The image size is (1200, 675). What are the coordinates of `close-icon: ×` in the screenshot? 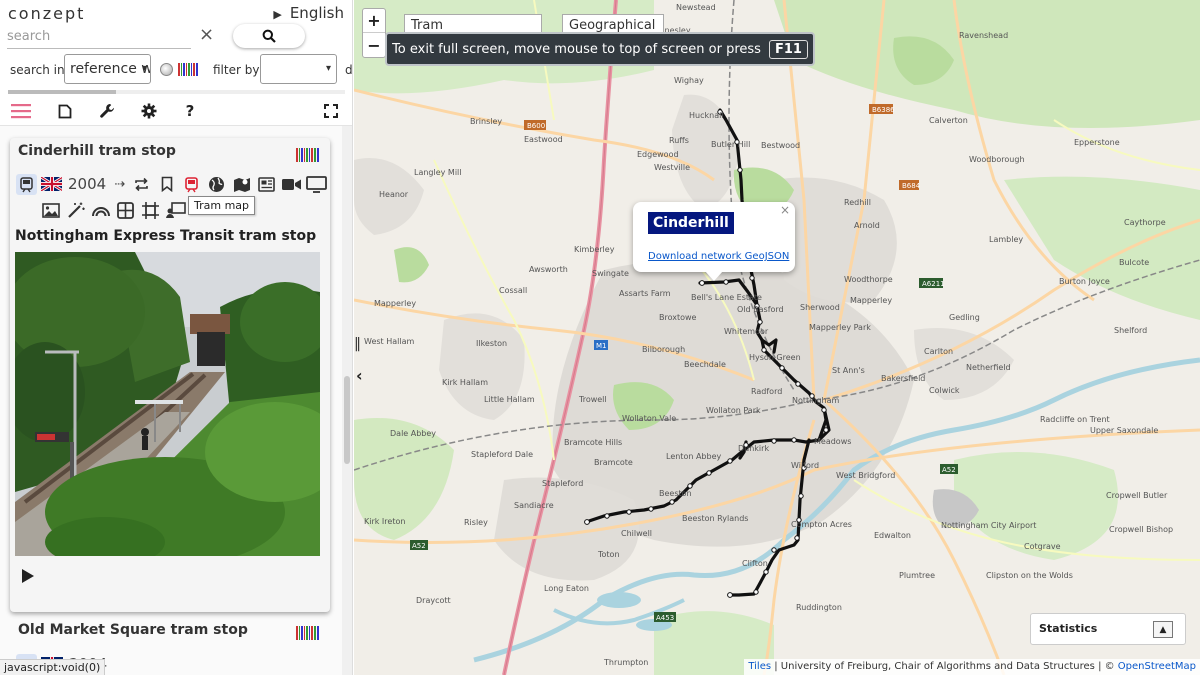 It's located at (785, 210).